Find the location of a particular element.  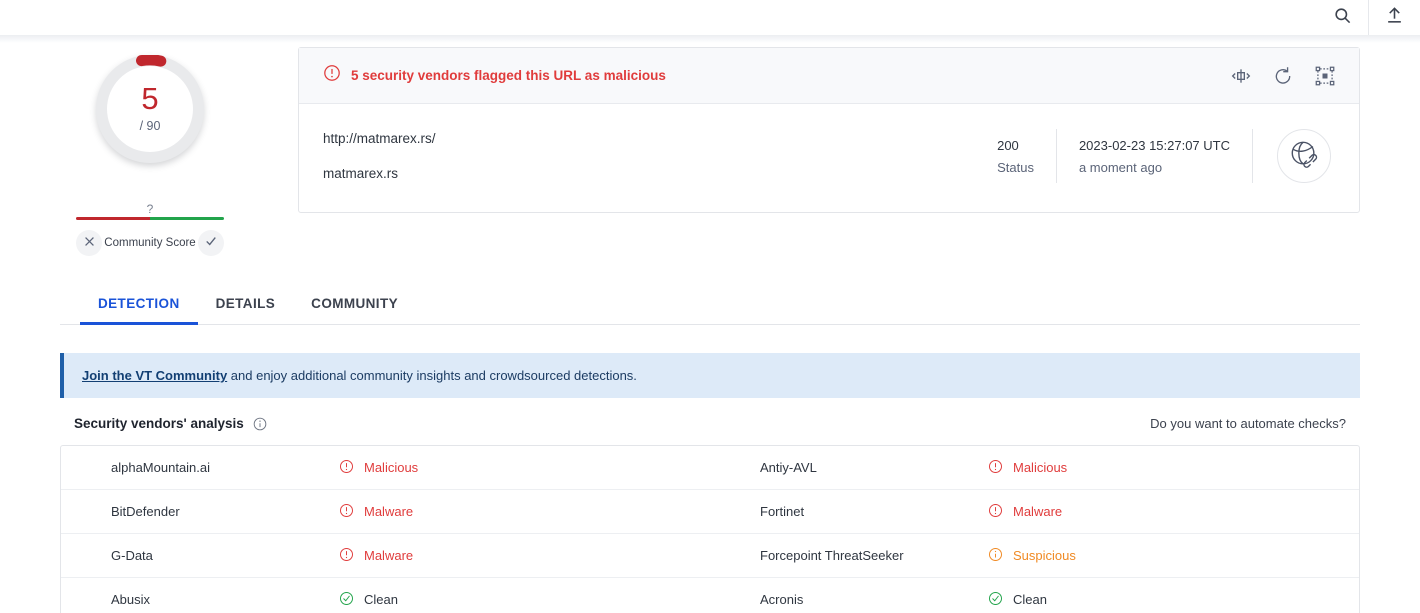

upload-icon is located at coordinates (1394, 18).